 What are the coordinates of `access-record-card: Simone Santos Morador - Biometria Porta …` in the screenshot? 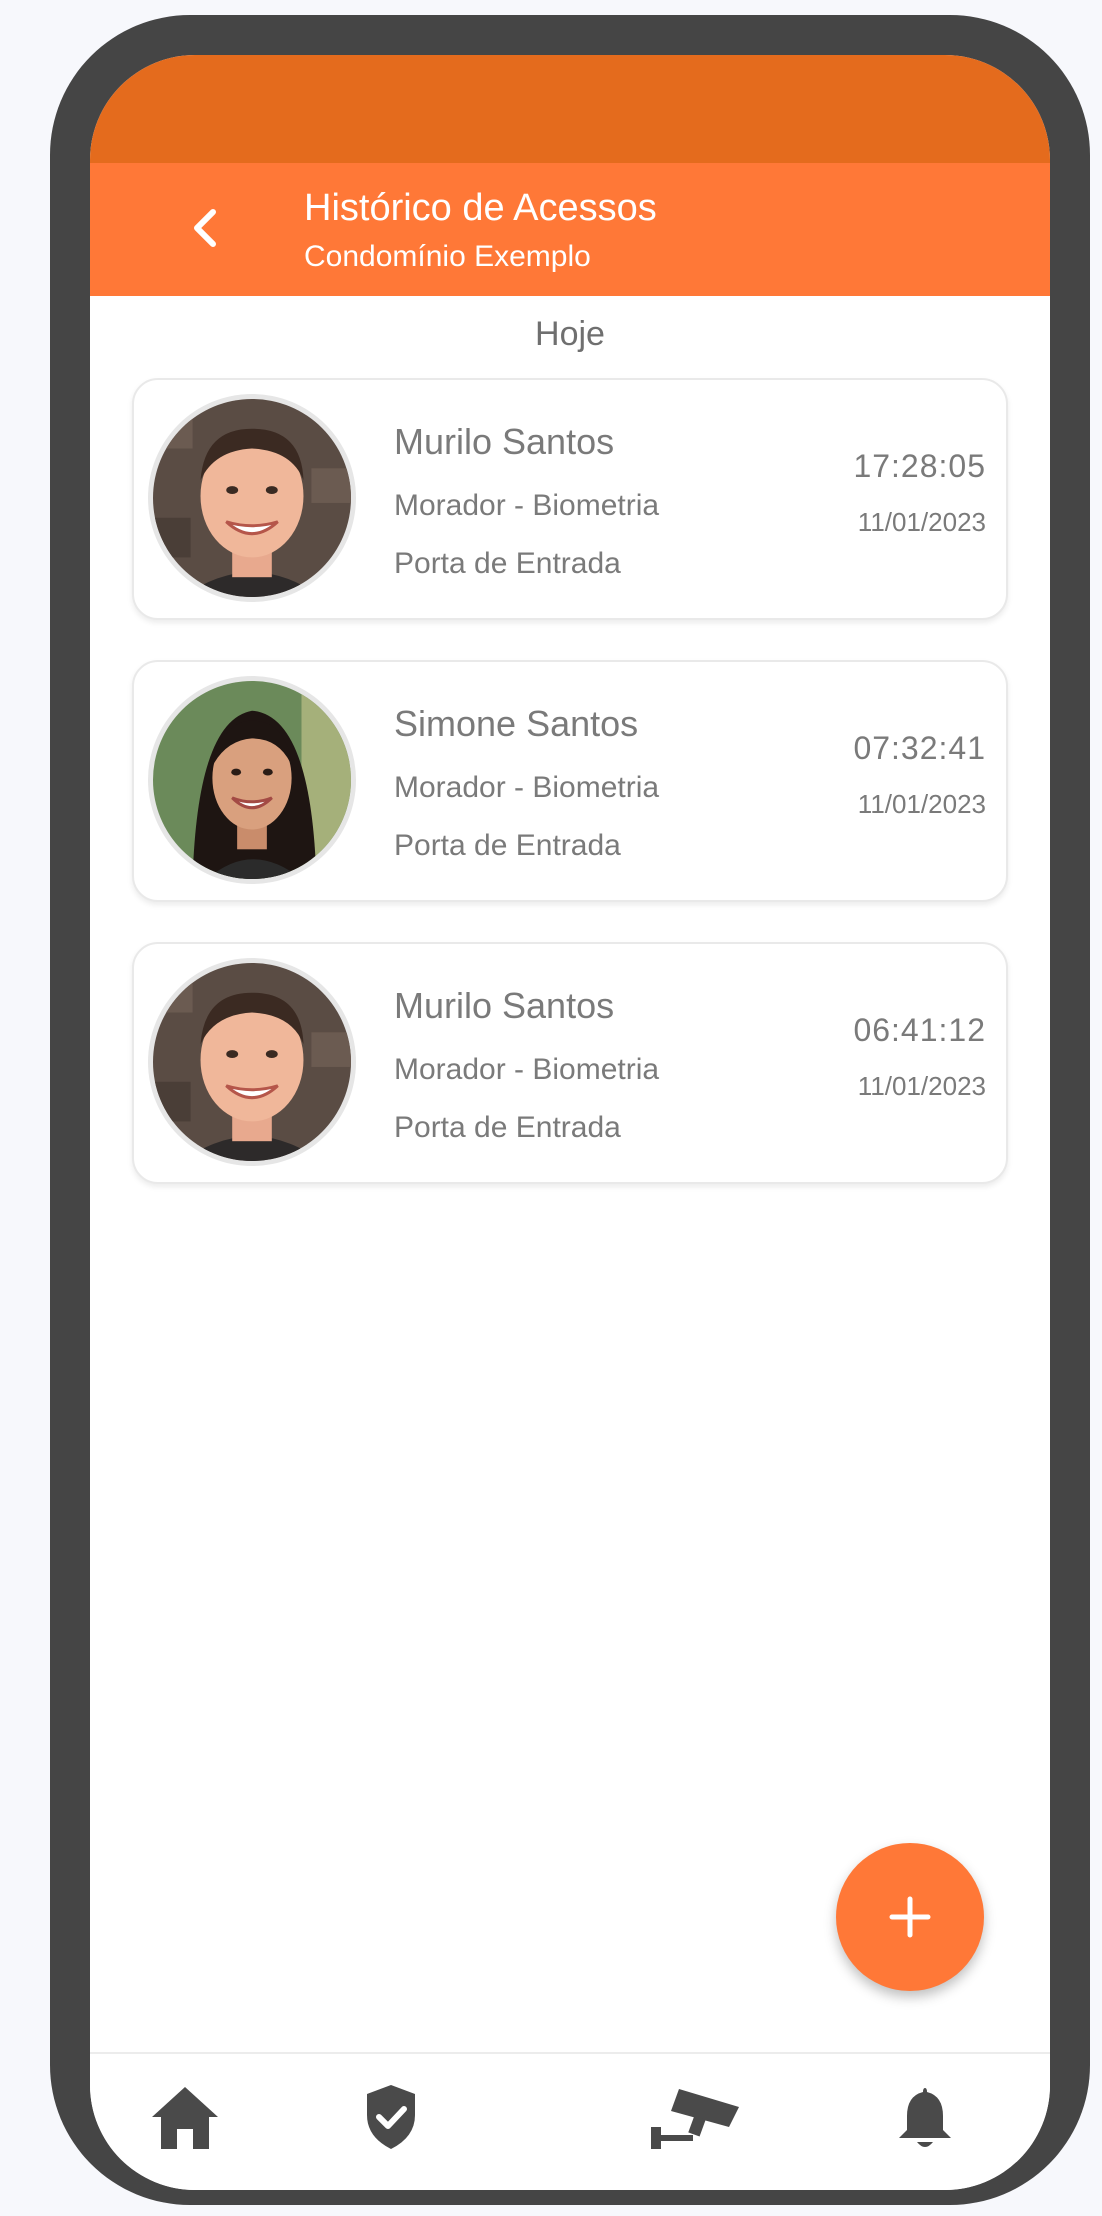 It's located at (570, 781).